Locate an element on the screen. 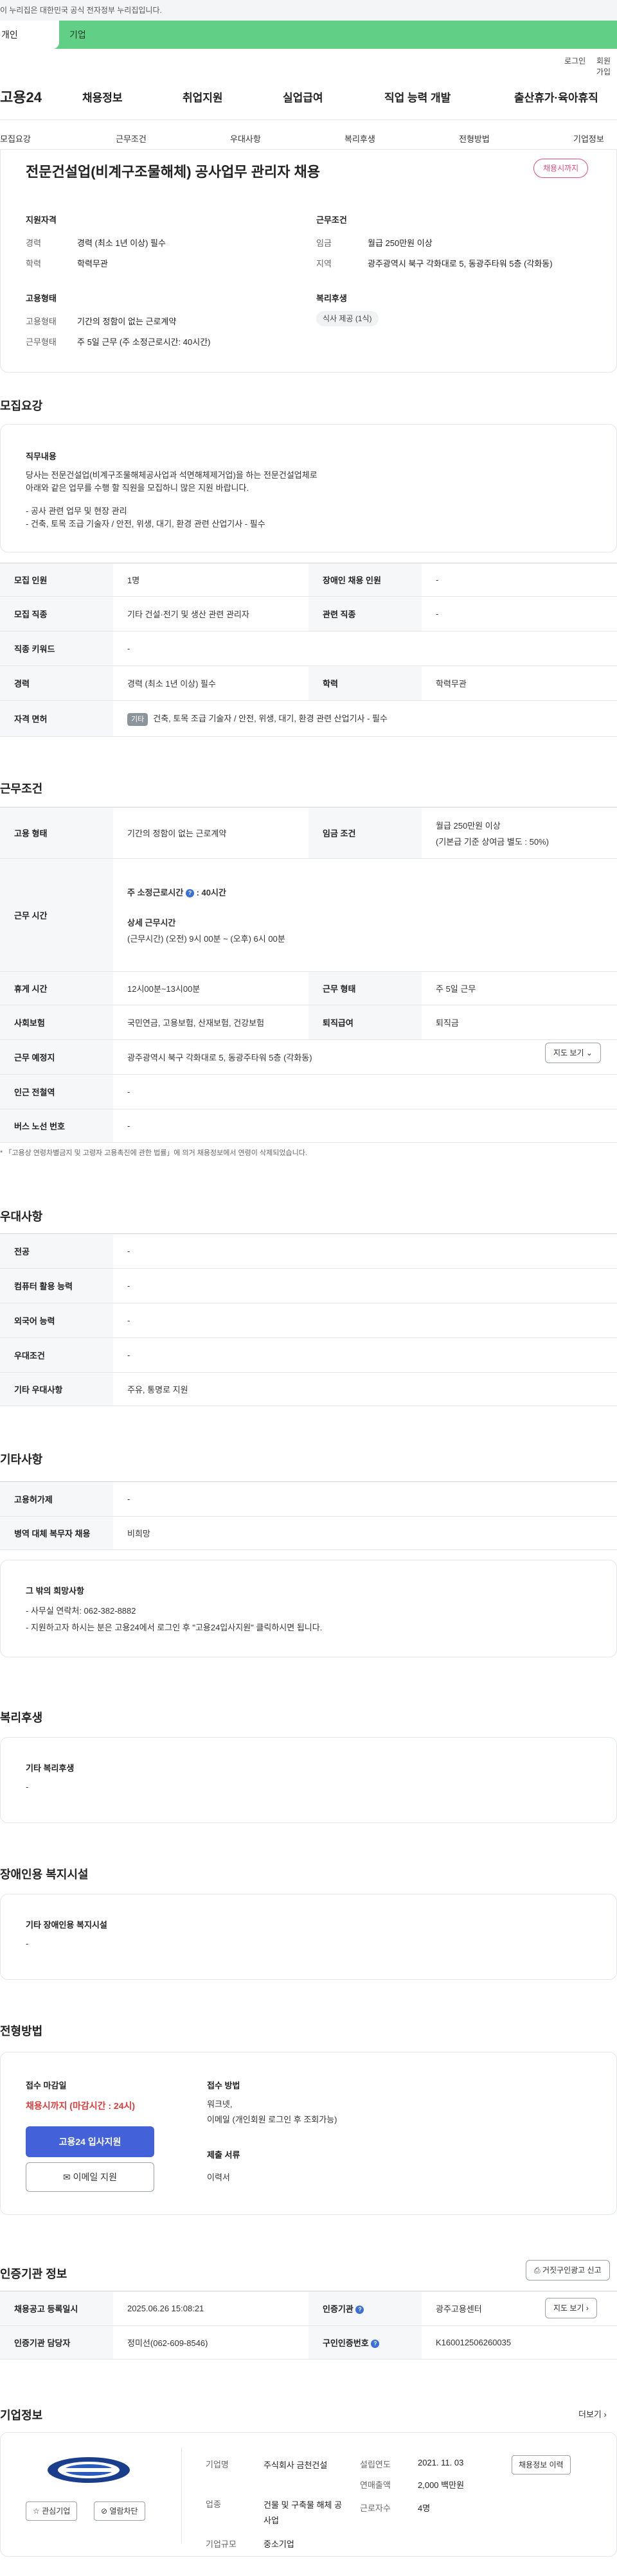  table-header-cell: 학력 is located at coordinates (365, 683).